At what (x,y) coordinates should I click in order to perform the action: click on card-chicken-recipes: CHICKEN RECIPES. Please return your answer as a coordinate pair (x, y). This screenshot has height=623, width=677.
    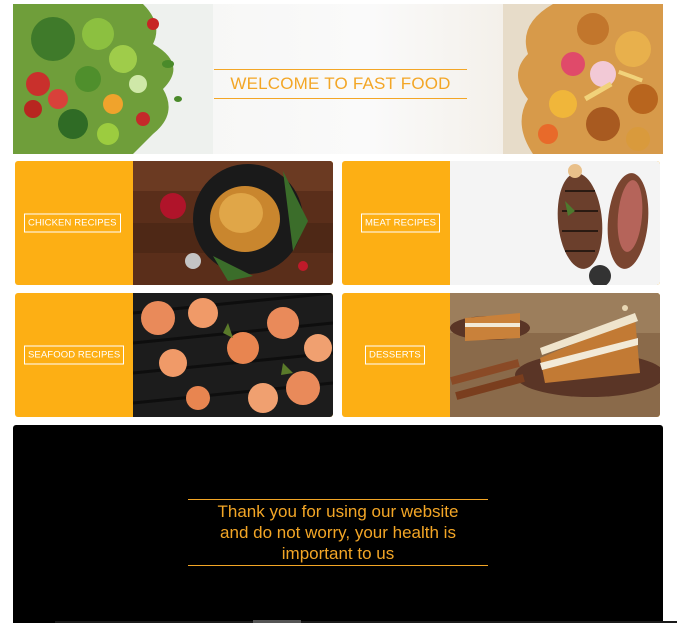
    Looking at the image, I should click on (174, 223).